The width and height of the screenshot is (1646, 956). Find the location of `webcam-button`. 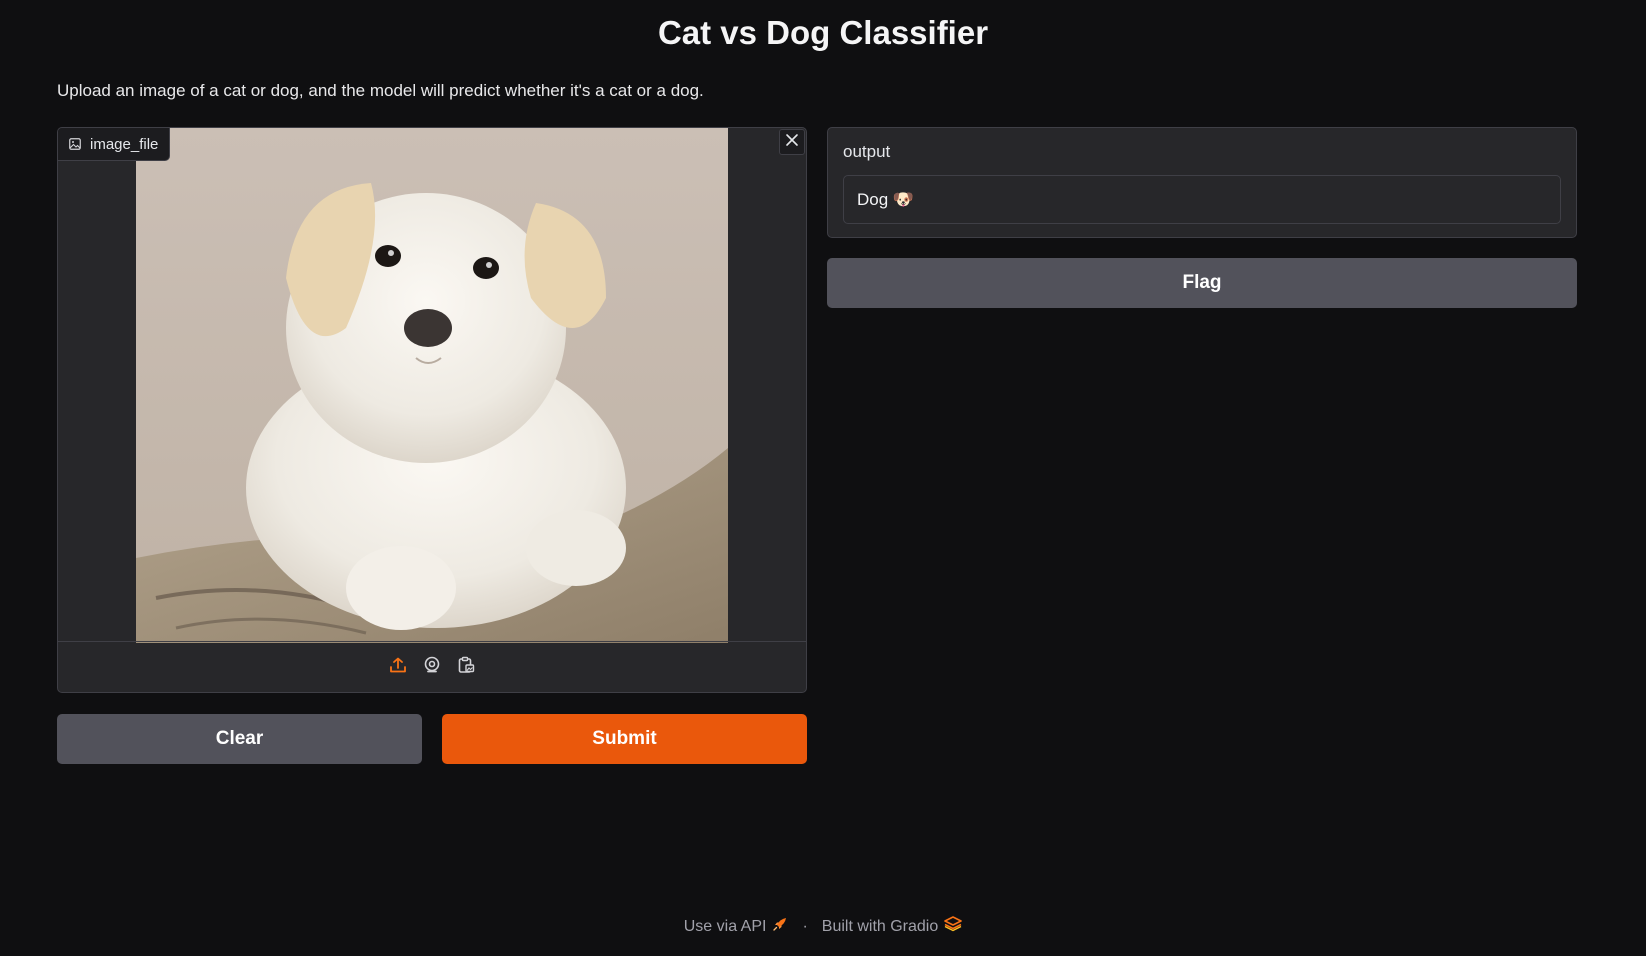

webcam-button is located at coordinates (432, 667).